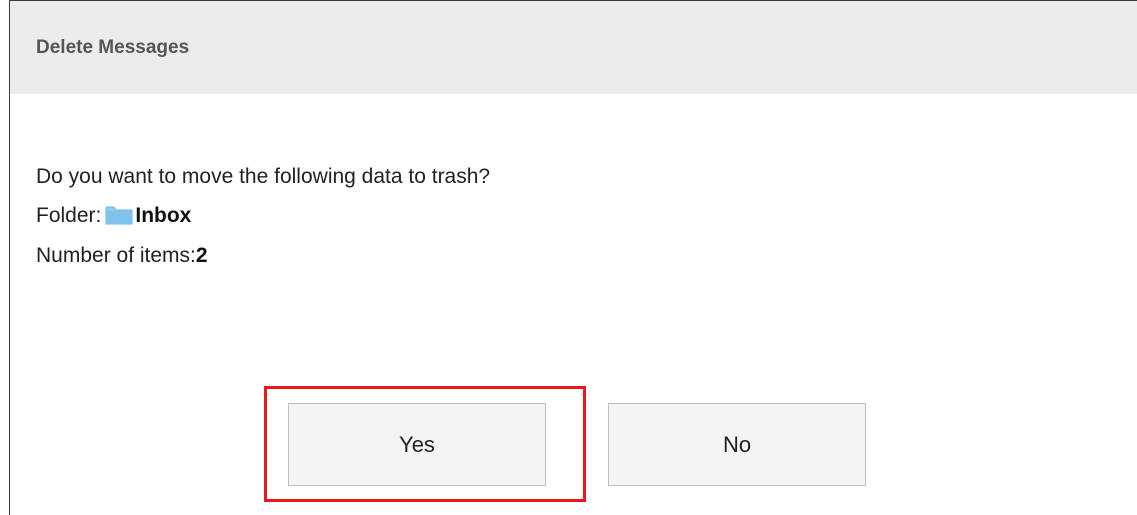 This screenshot has height=515, width=1137. I want to click on items-count-row: Number of items:2, so click(122, 256).